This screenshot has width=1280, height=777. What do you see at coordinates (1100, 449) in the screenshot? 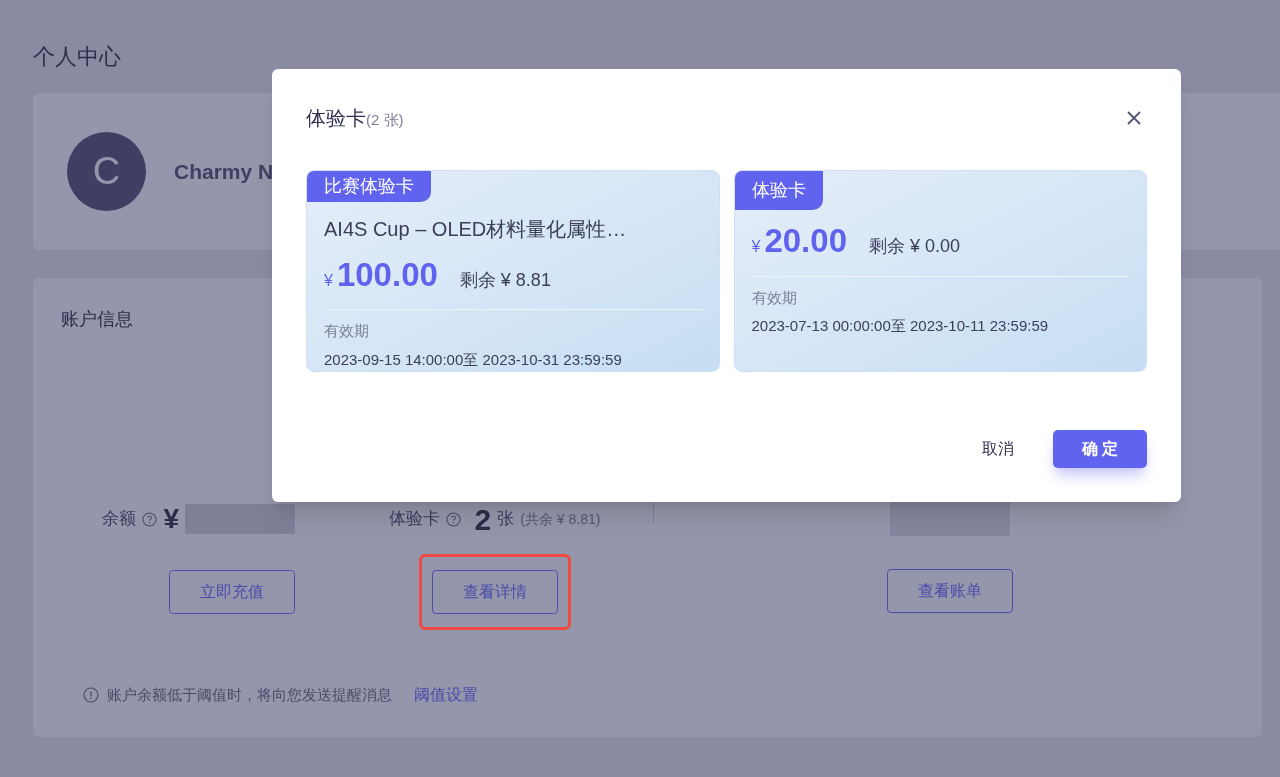
I see `confirm-button: 确 定` at bounding box center [1100, 449].